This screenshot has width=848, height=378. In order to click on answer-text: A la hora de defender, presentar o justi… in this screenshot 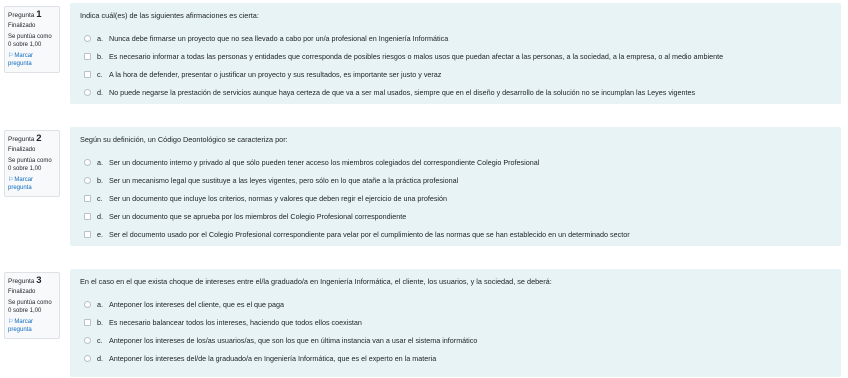, I will do `click(275, 74)`.